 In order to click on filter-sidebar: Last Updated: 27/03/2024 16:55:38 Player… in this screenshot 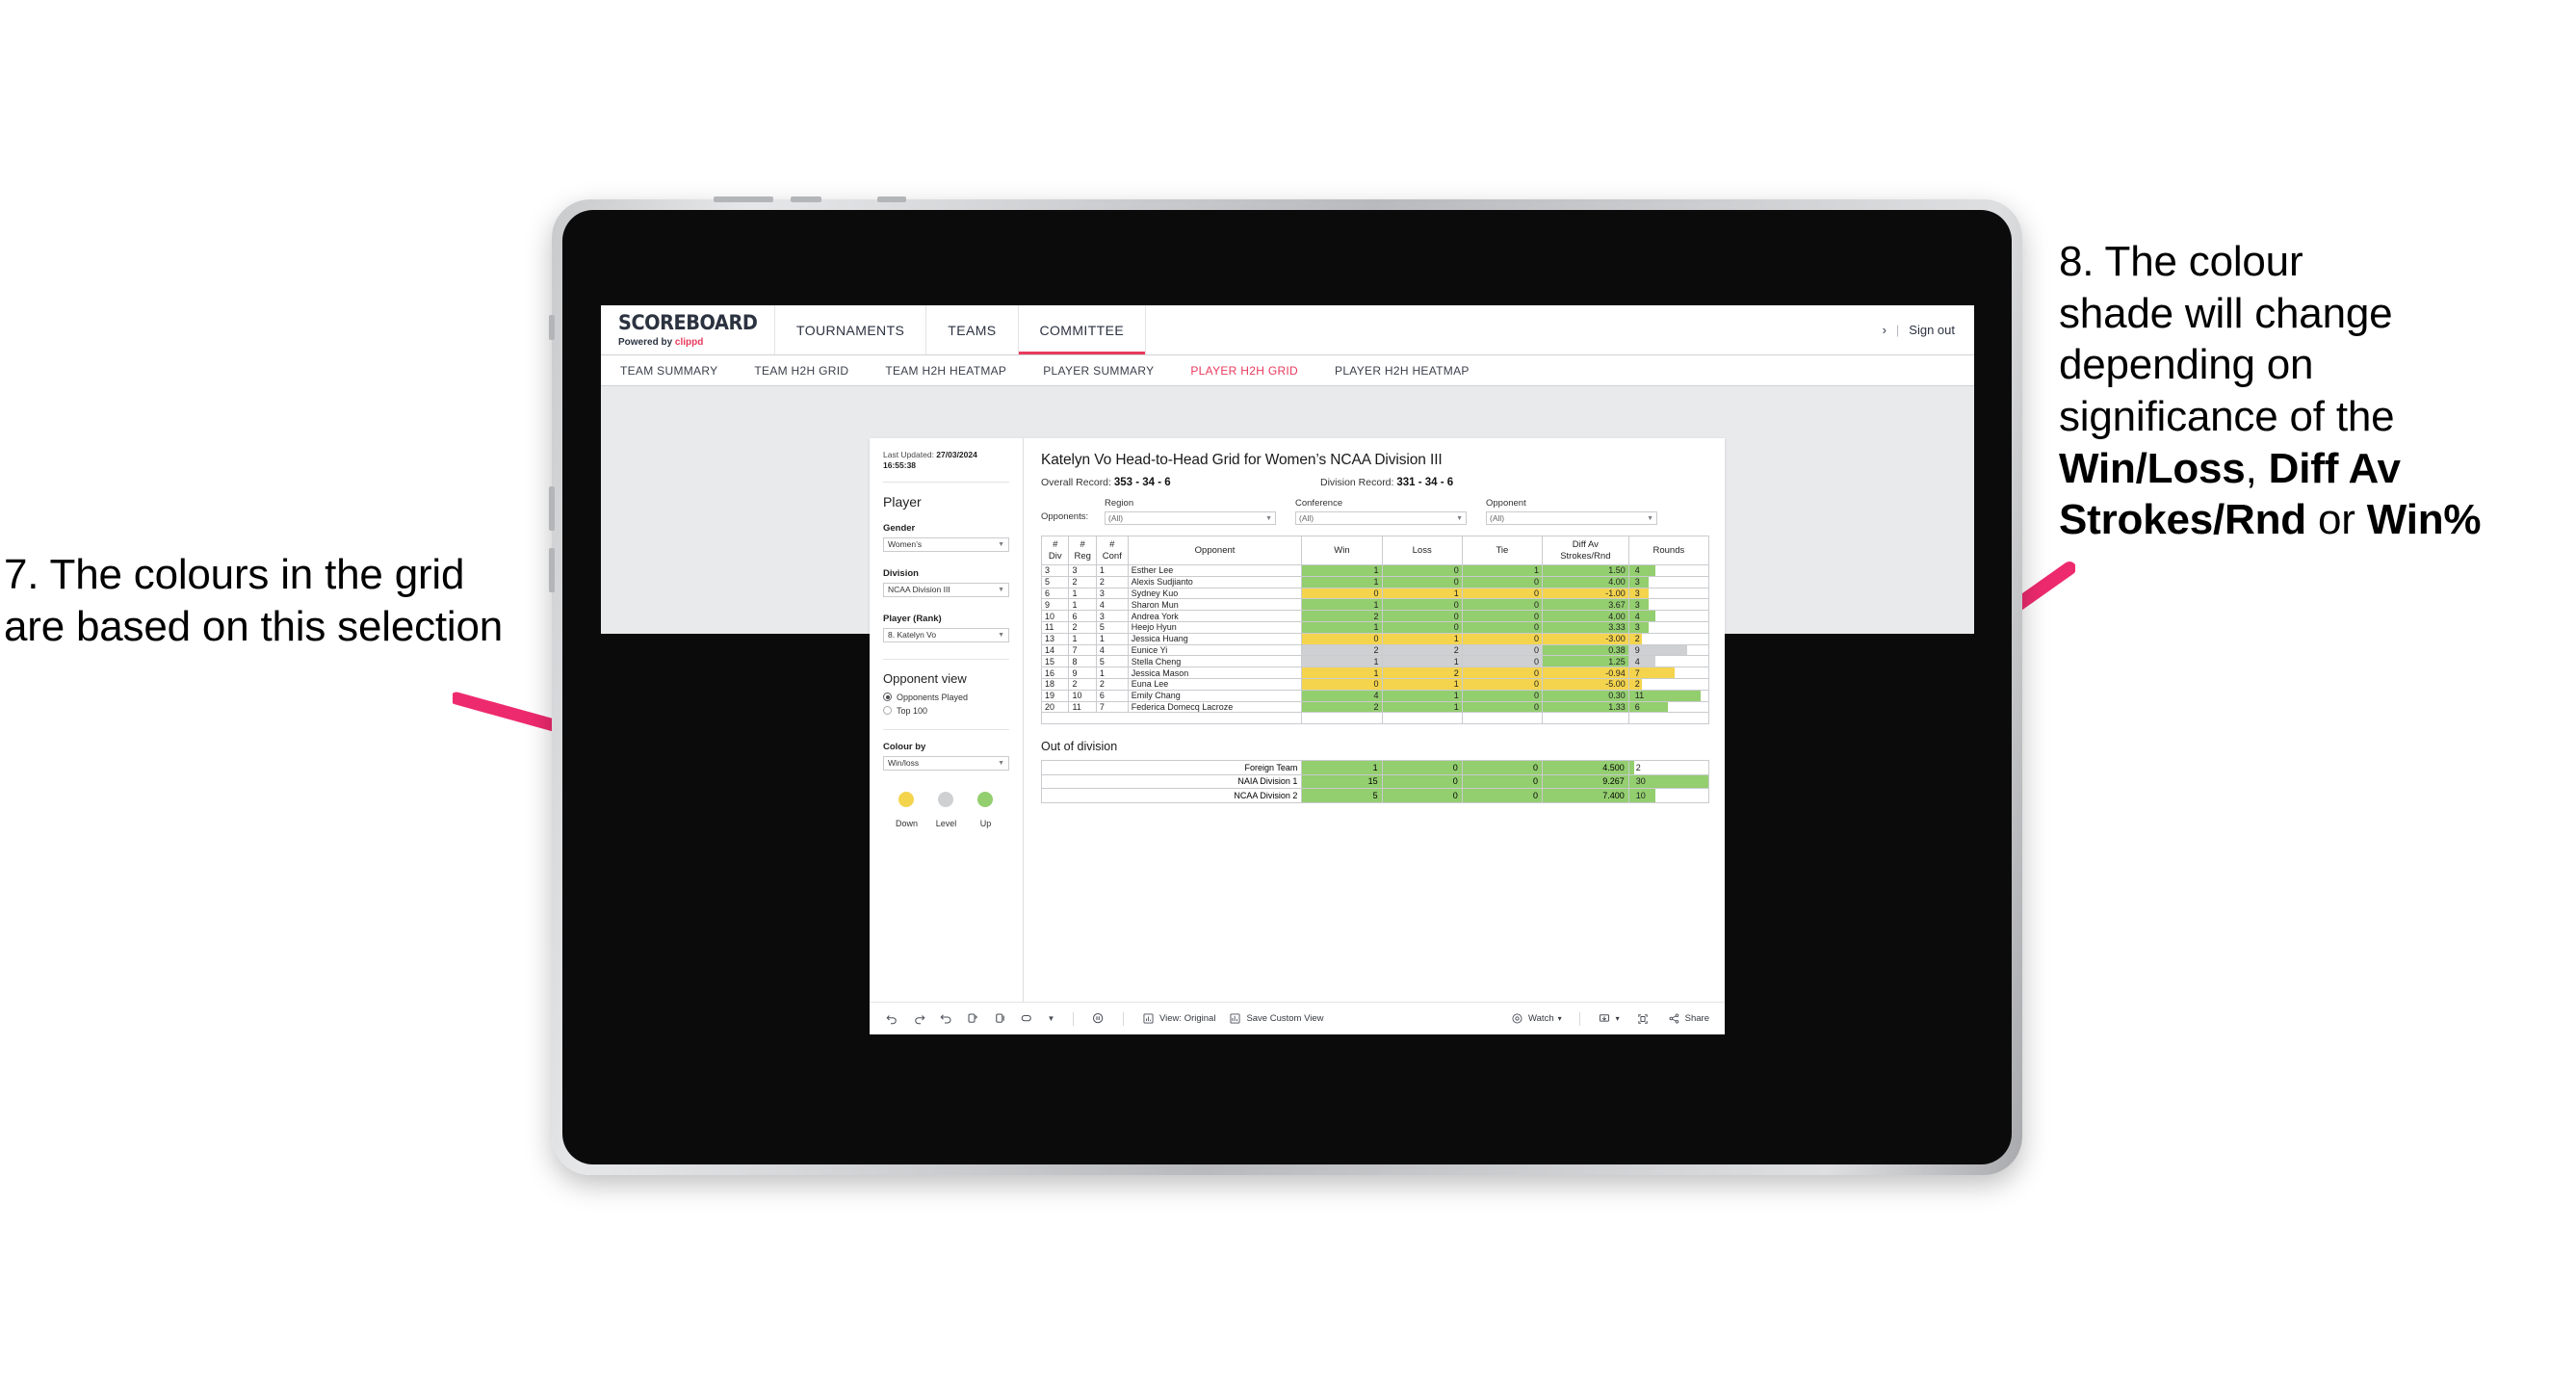, I will do `click(947, 720)`.